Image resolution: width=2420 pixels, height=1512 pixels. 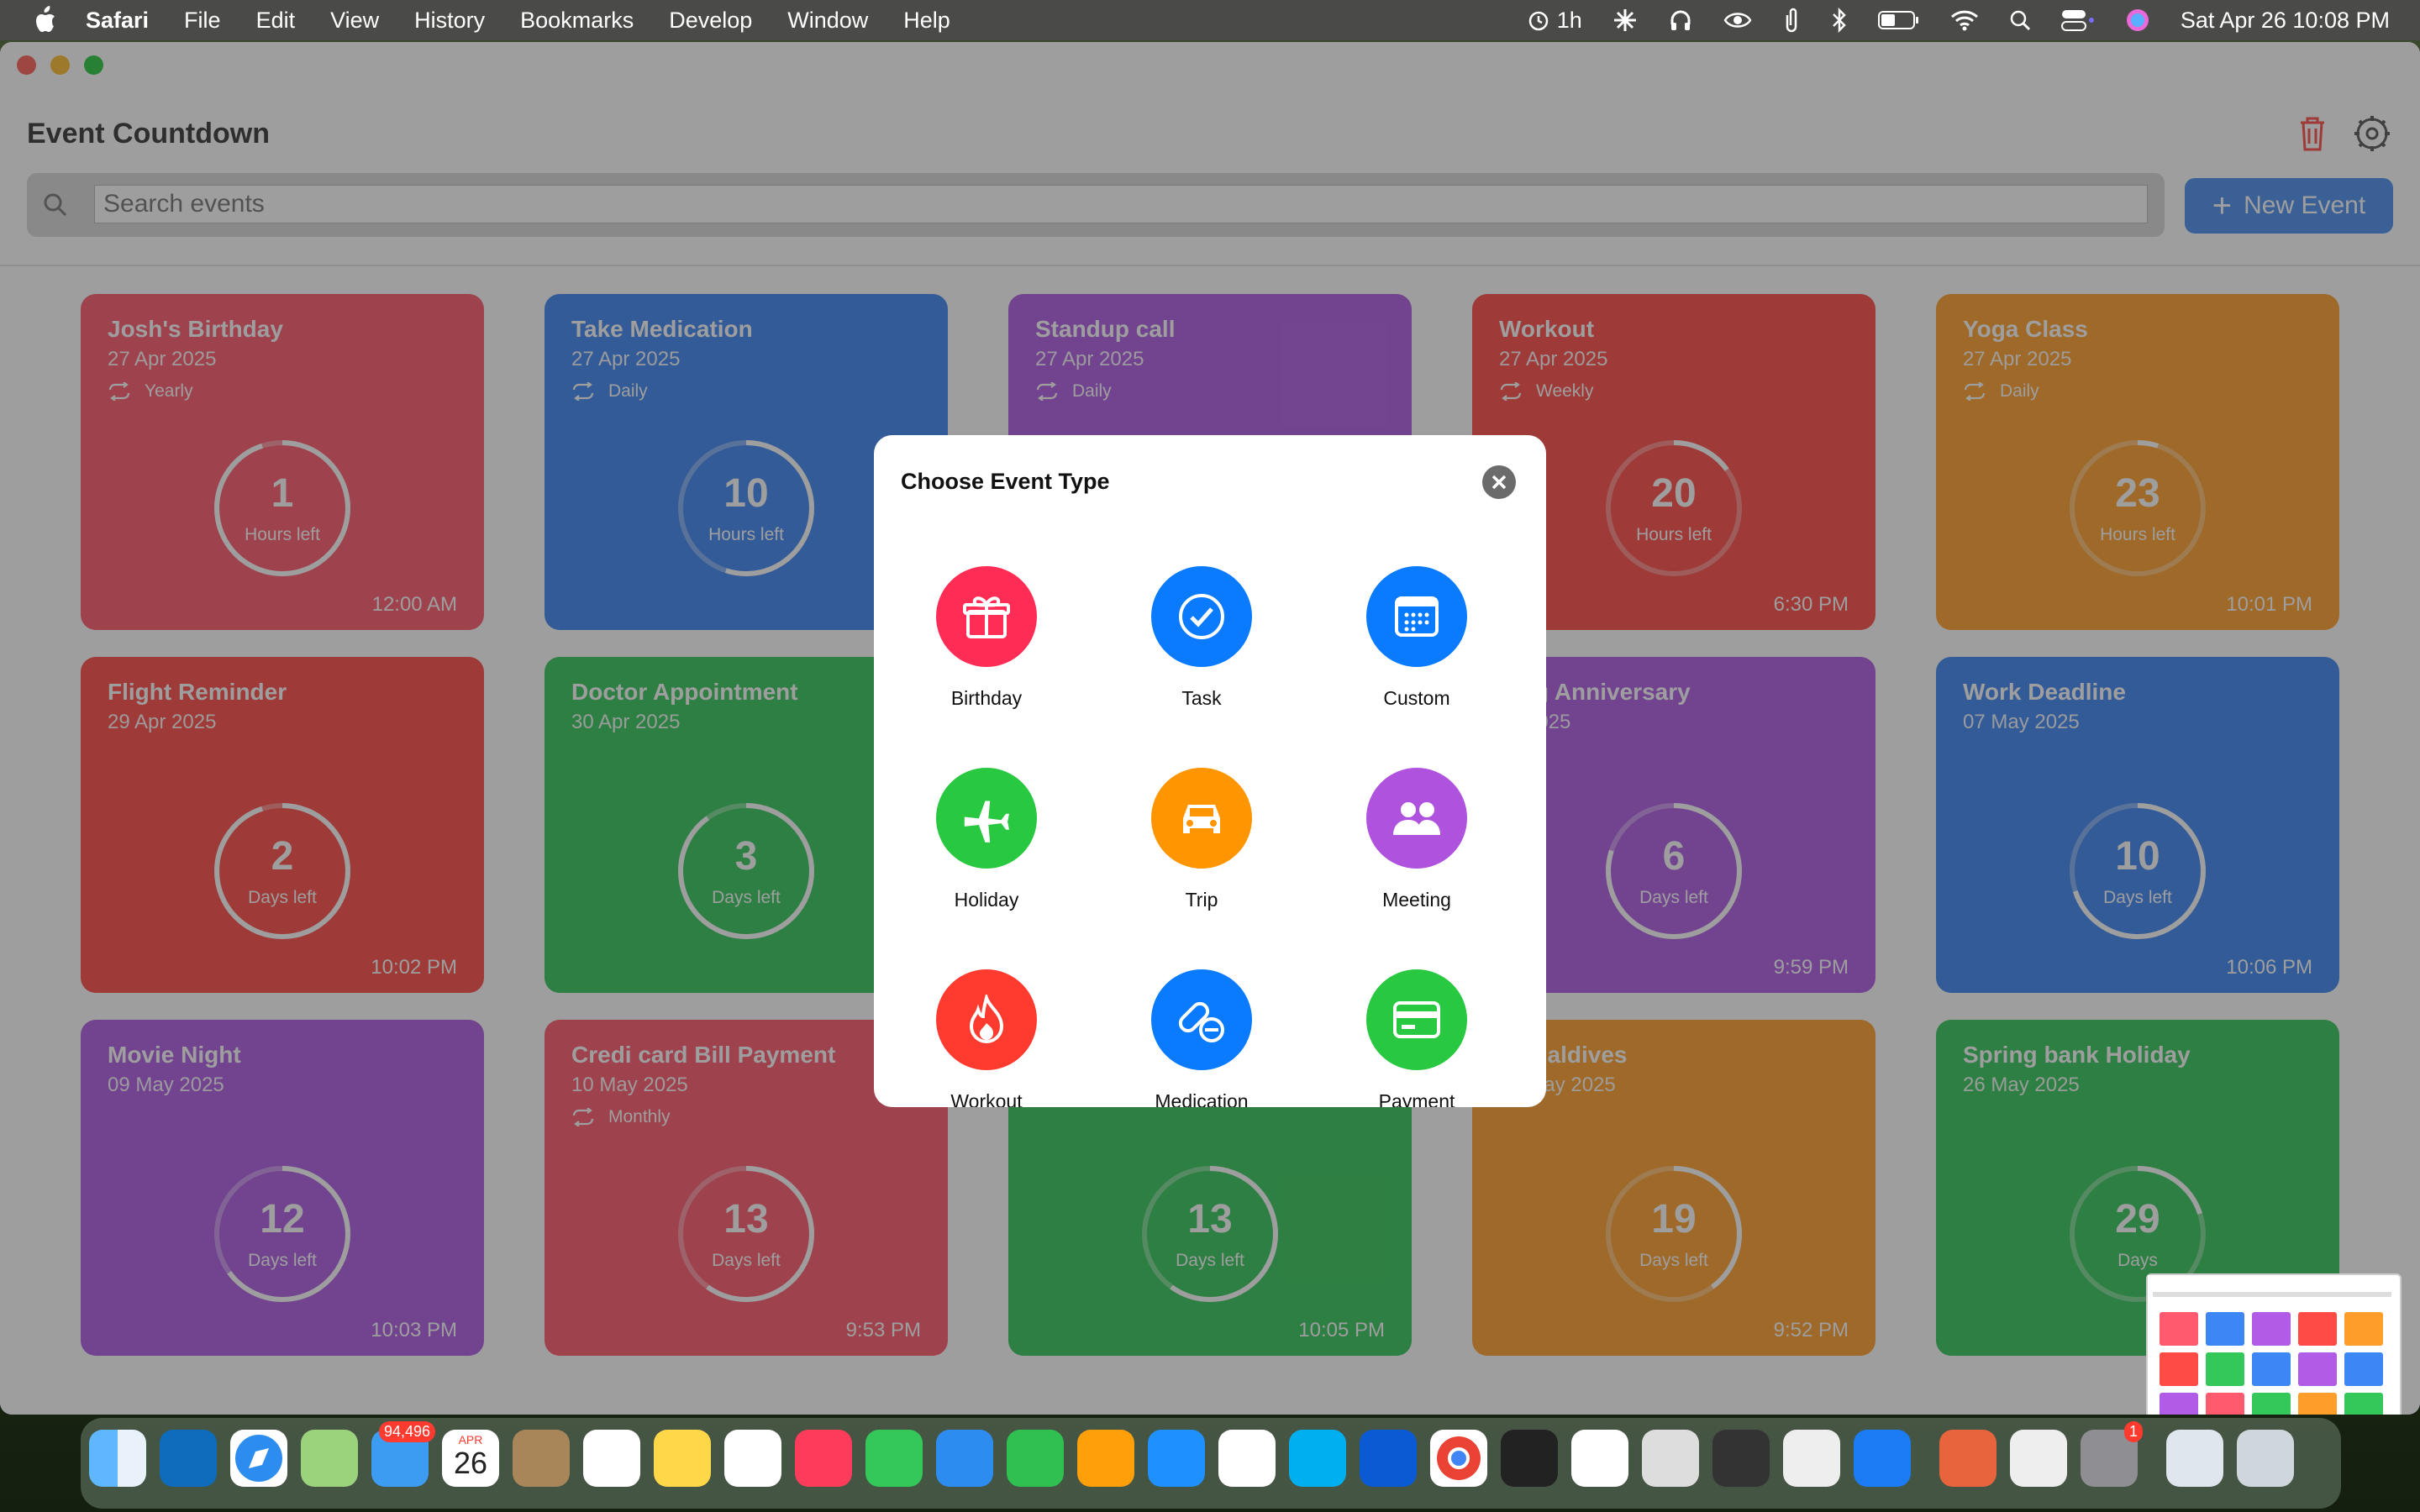 I want to click on slack-dock-icon, so click(x=1247, y=1458).